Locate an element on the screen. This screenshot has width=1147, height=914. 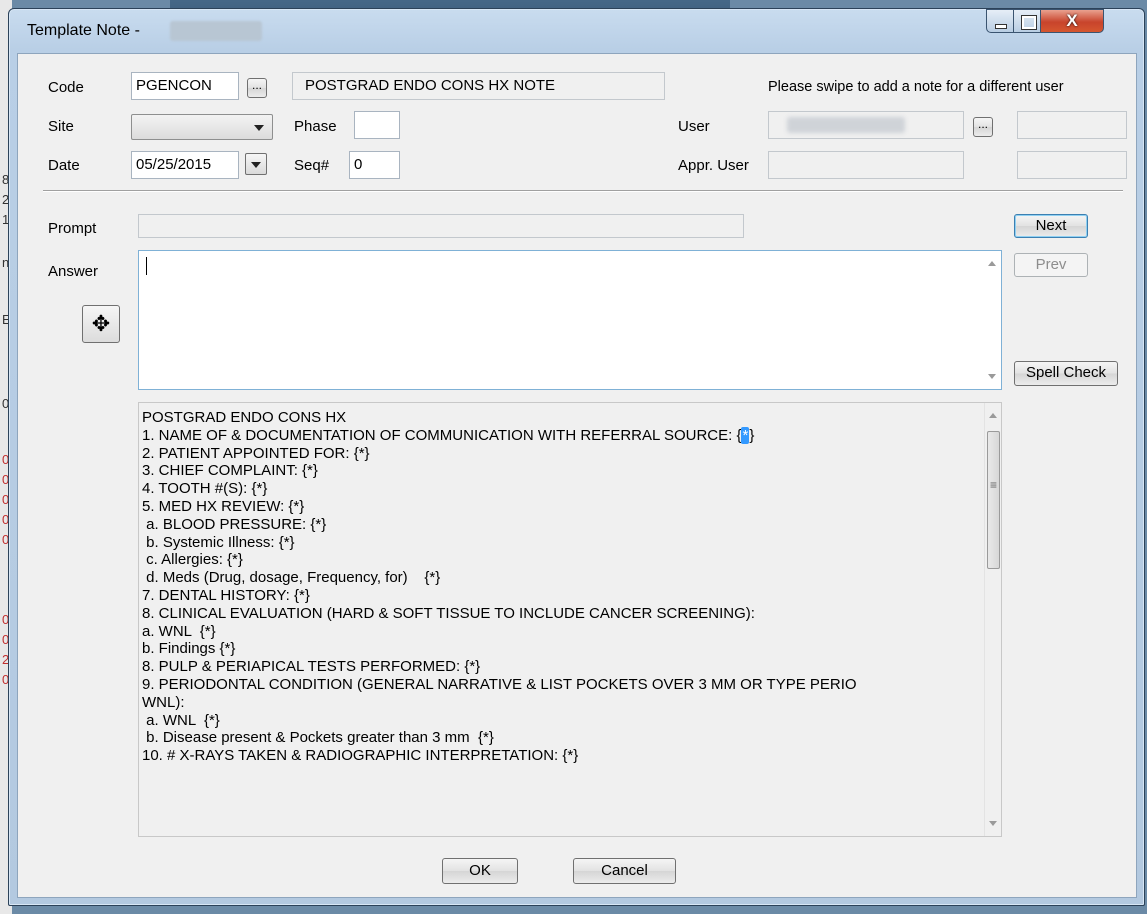
code-input: PGENCON is located at coordinates (185, 86).